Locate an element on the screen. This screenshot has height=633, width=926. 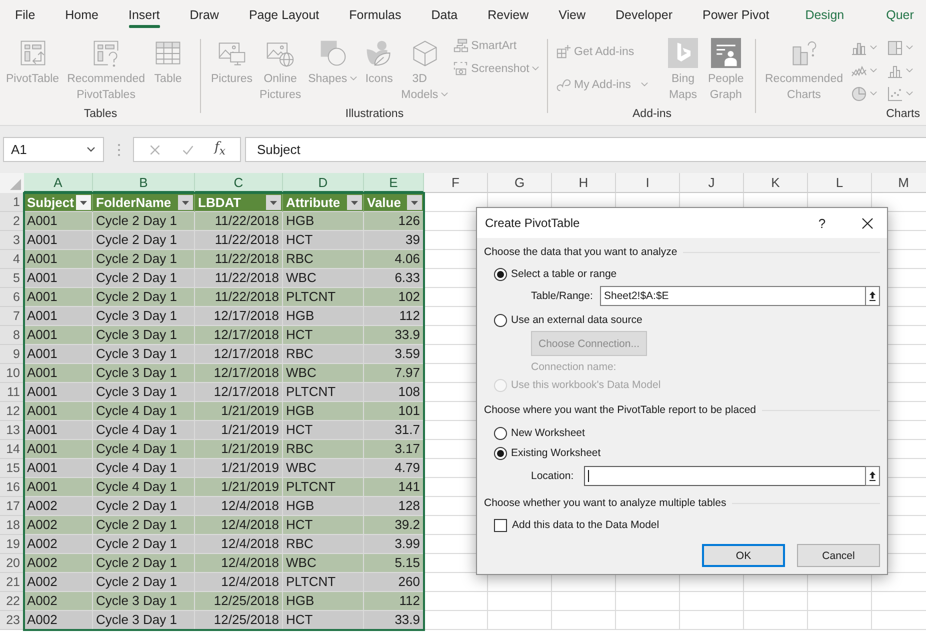
radio-label: Existing Worksheet is located at coordinates (556, 453).